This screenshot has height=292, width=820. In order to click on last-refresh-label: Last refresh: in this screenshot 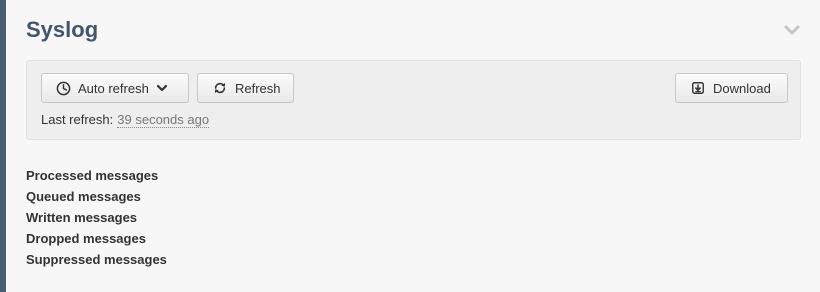, I will do `click(77, 119)`.